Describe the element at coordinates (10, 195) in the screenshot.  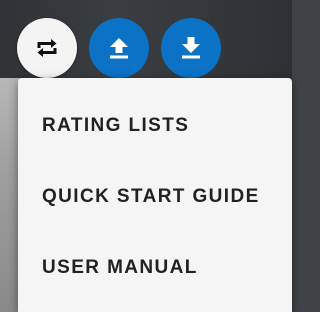
I see `page-background-strip` at that location.